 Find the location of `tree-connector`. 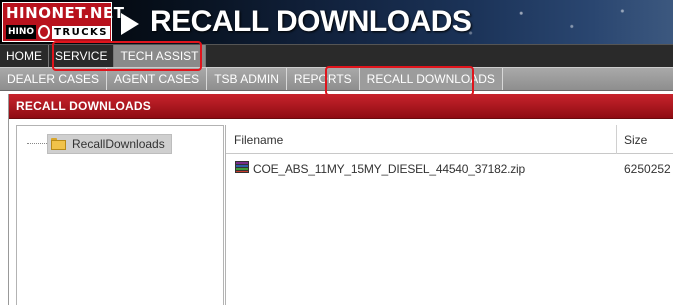

tree-connector is located at coordinates (37, 143).